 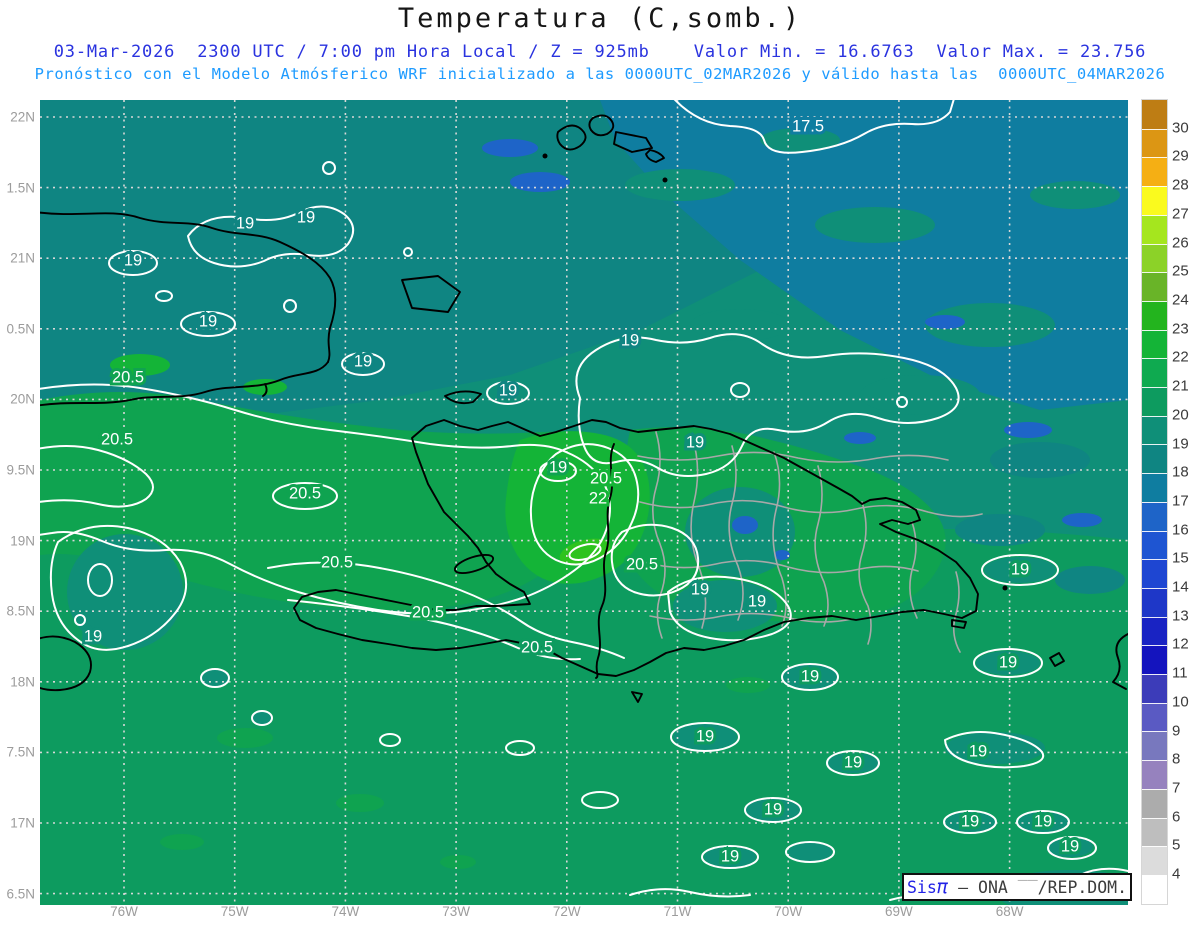 What do you see at coordinates (677, 911) in the screenshot?
I see `lon-tick-label: 71W` at bounding box center [677, 911].